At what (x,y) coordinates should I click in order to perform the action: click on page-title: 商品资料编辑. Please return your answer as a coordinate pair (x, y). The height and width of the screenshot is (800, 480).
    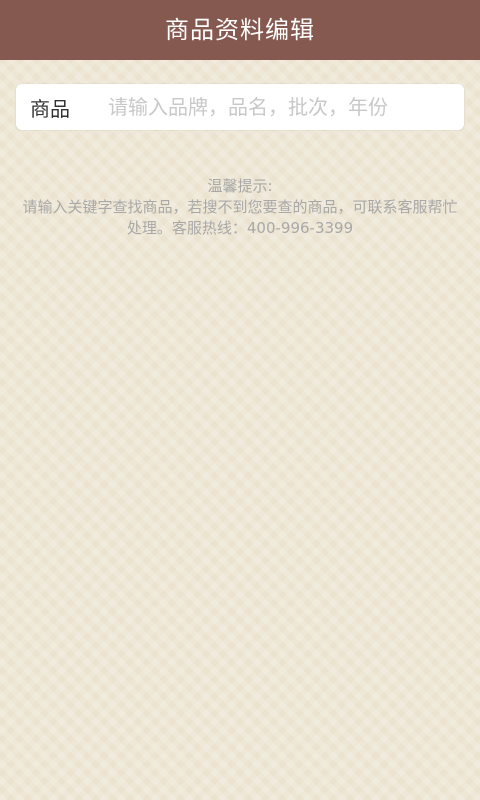
    Looking at the image, I should click on (240, 30).